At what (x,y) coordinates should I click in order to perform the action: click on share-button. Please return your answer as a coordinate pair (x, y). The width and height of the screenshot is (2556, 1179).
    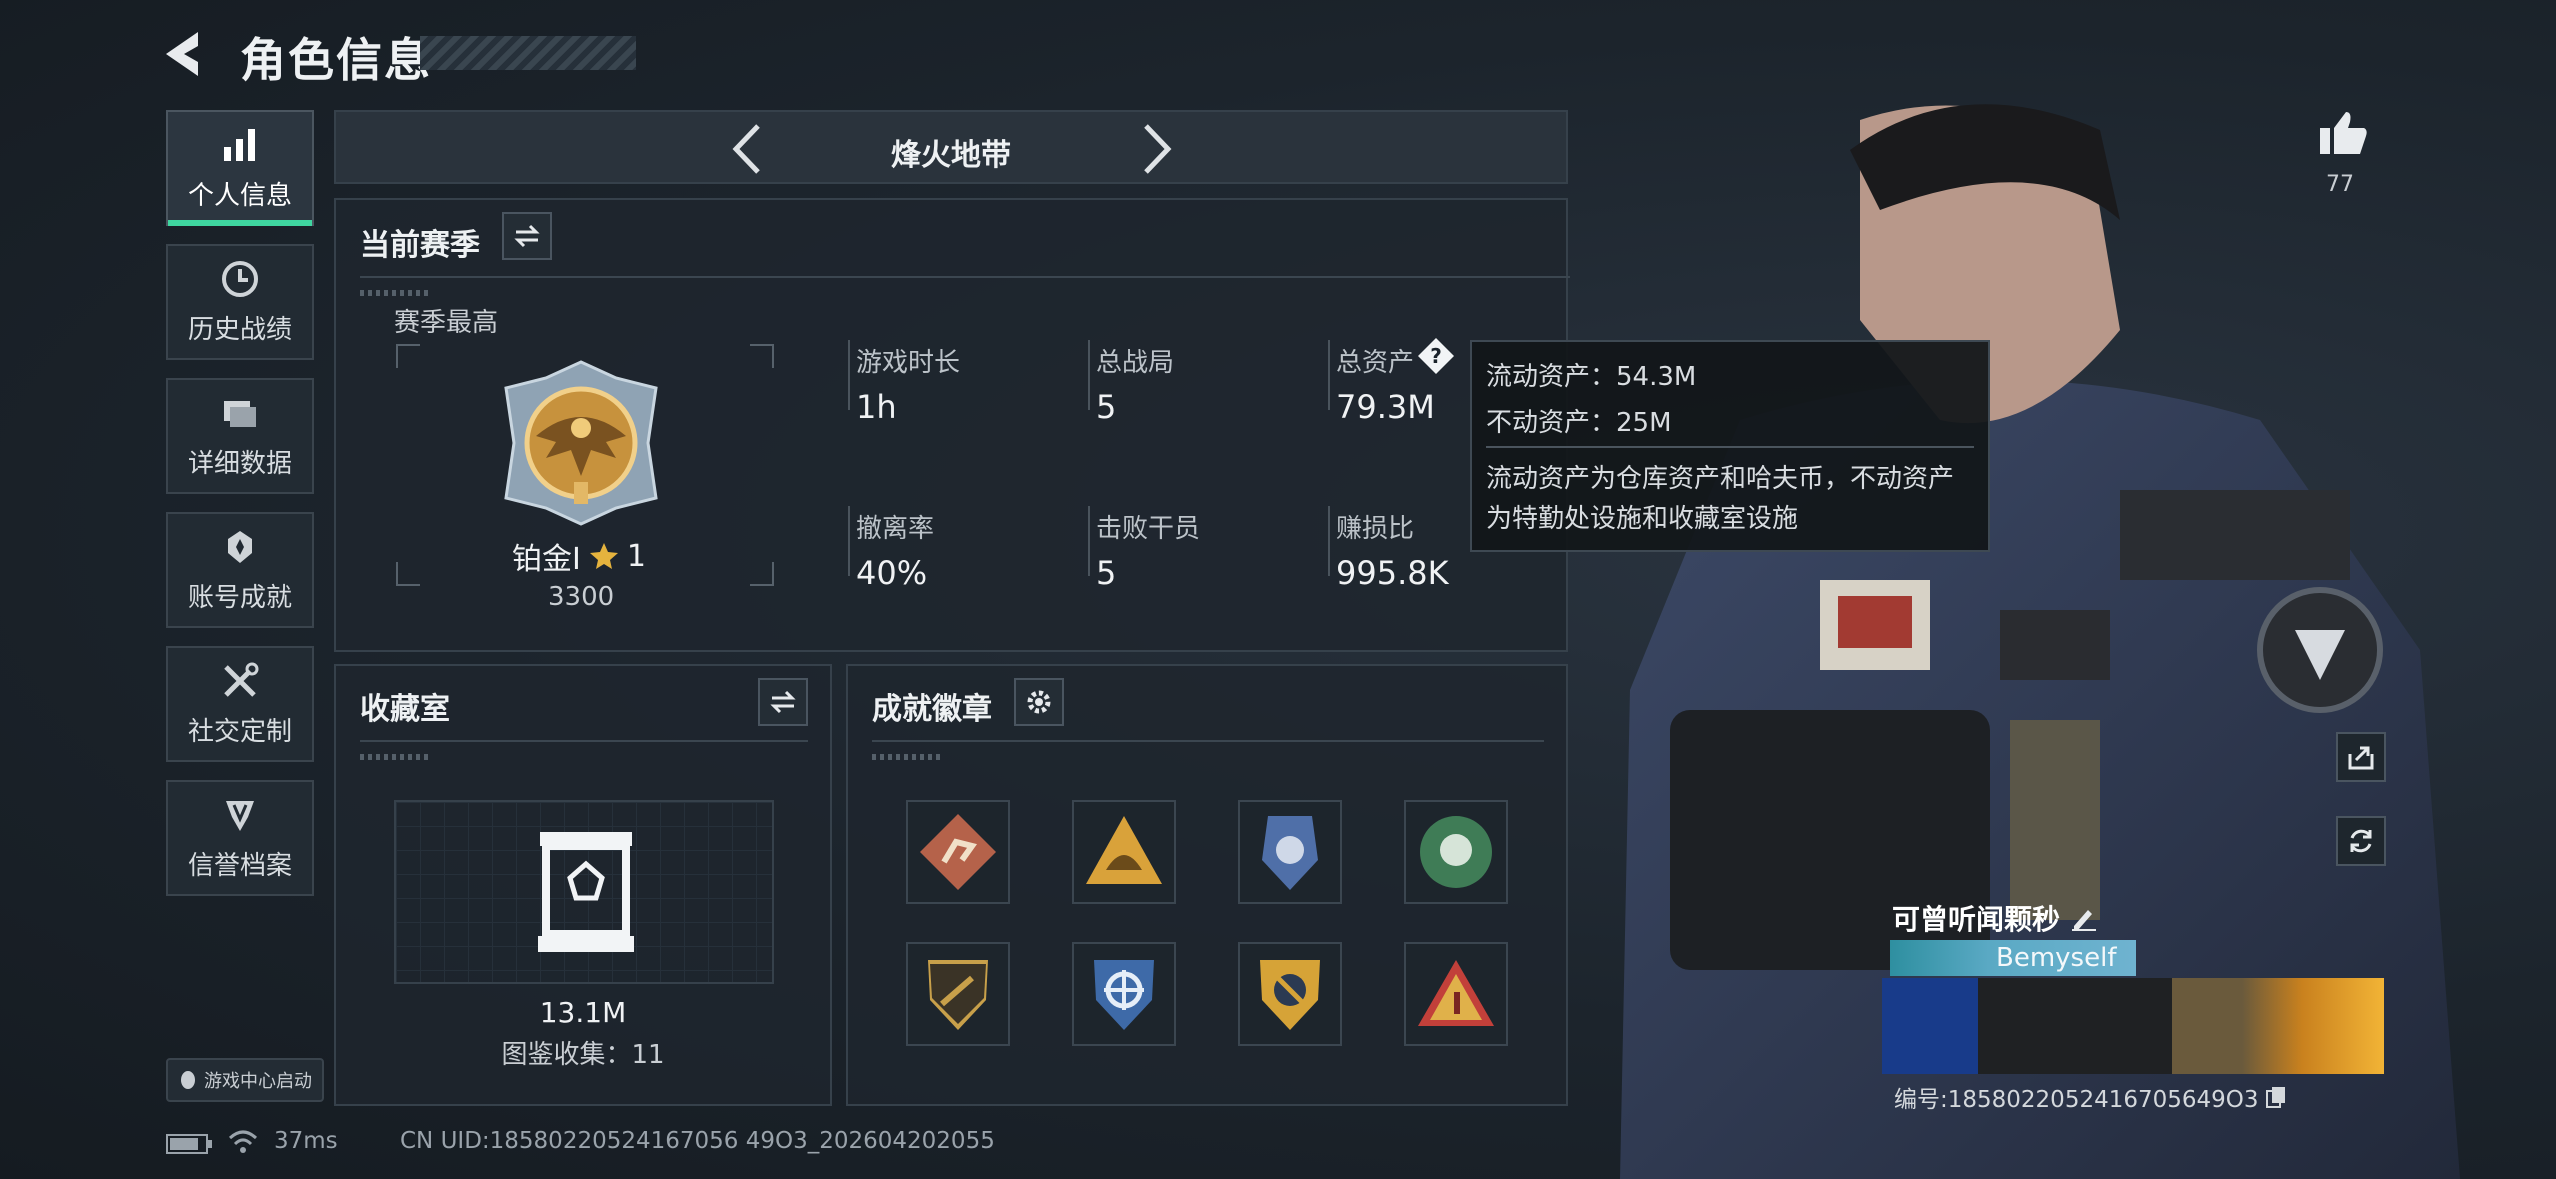
    Looking at the image, I should click on (2361, 757).